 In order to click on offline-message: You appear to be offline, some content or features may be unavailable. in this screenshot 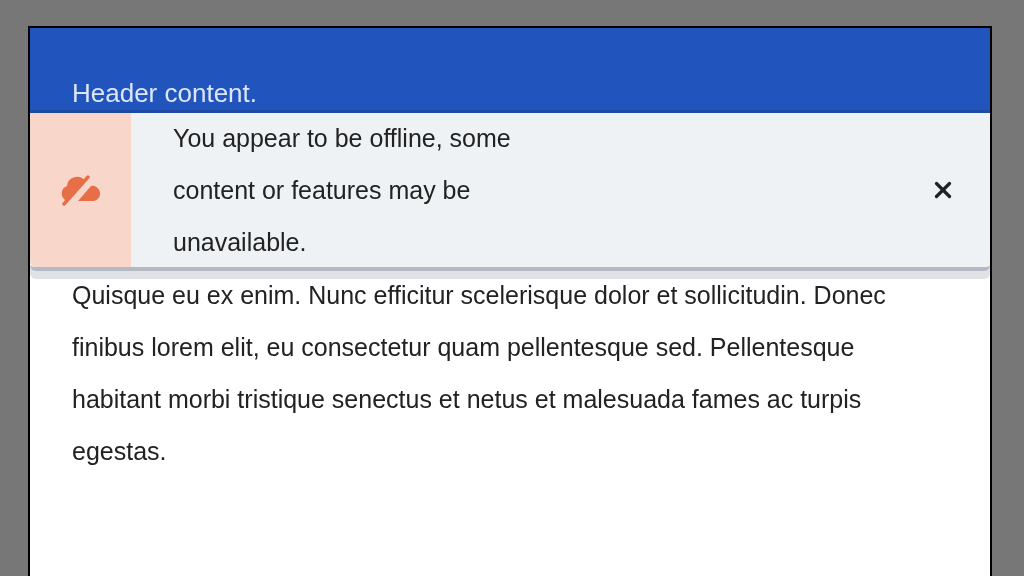, I will do `click(342, 190)`.